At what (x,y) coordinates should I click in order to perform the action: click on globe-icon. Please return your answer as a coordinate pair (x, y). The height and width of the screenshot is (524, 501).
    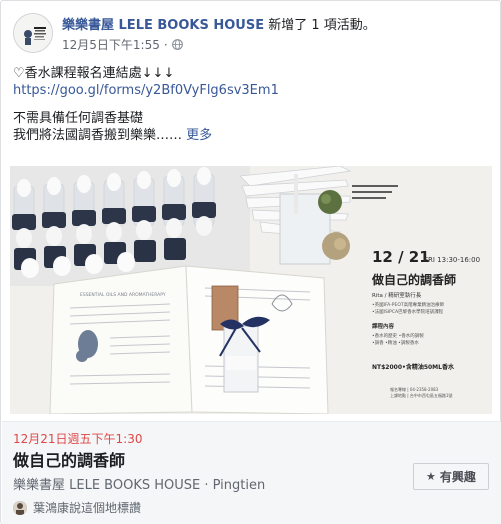
    Looking at the image, I should click on (177, 44).